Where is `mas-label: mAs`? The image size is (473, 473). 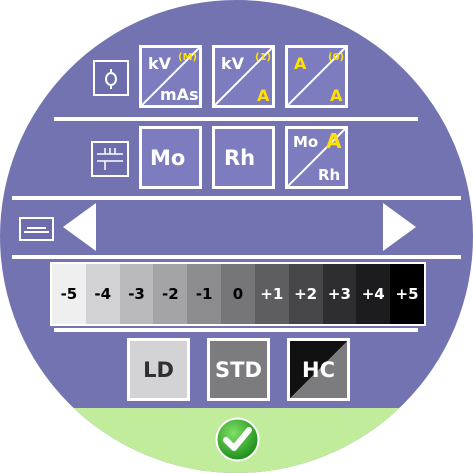
mas-label: mAs is located at coordinates (179, 94).